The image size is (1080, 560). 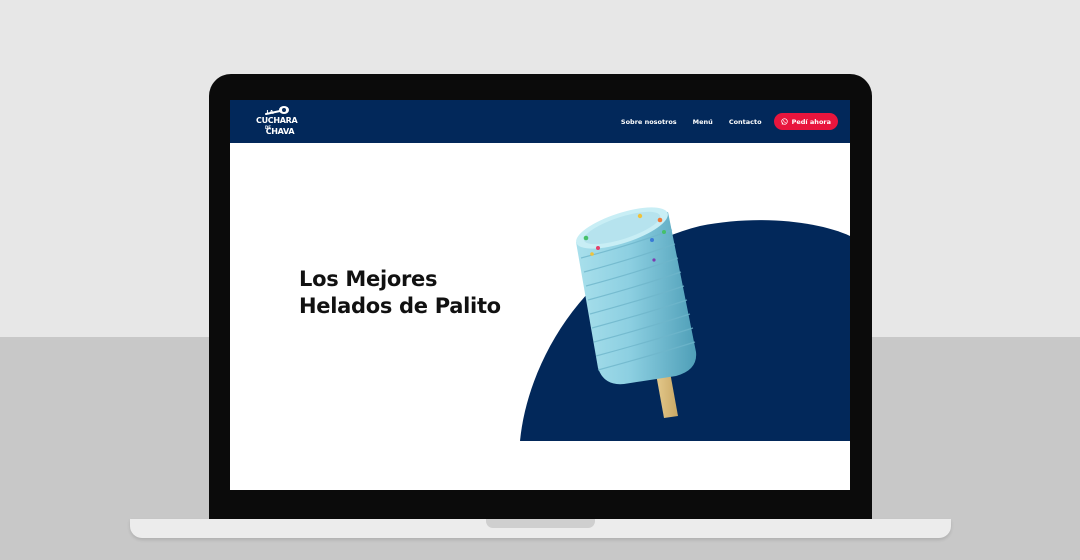 I want to click on site-logo: LA CUCHARA DE CHAVA, so click(x=277, y=122).